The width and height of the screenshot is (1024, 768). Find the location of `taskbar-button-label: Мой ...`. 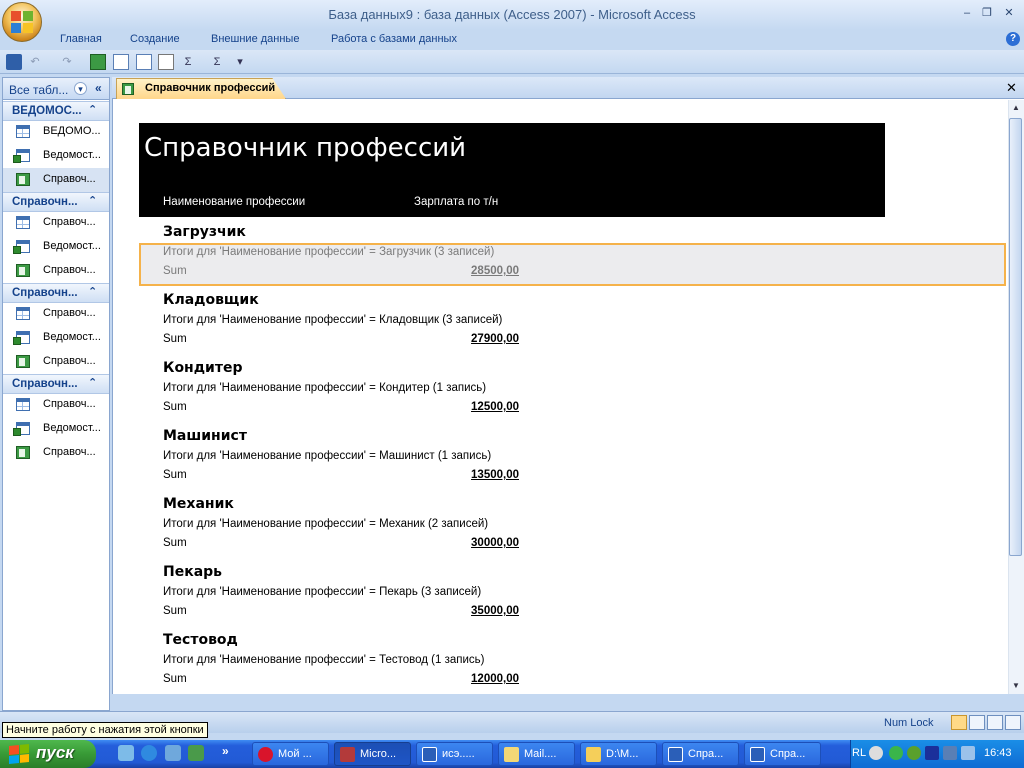

taskbar-button-label: Мой ... is located at coordinates (295, 754).